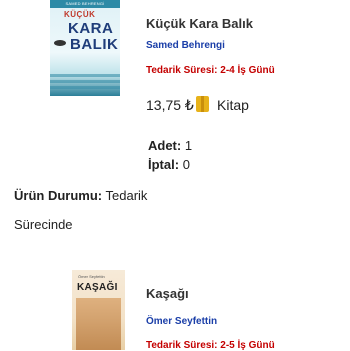 The height and width of the screenshot is (351, 350). Describe the element at coordinates (98, 324) in the screenshot. I see `cover-artwork` at that location.